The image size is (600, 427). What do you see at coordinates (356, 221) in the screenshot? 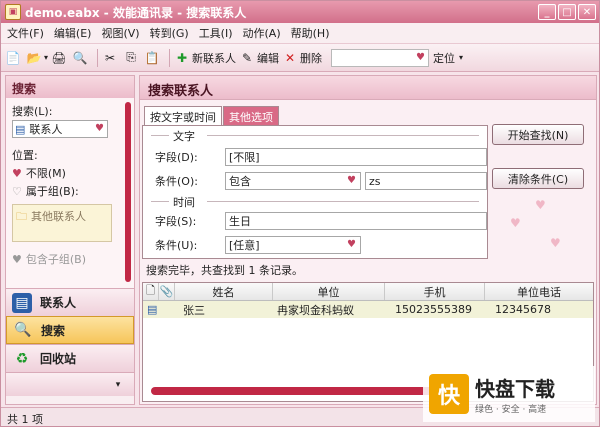
I see `time-field-select: 生日` at bounding box center [356, 221].